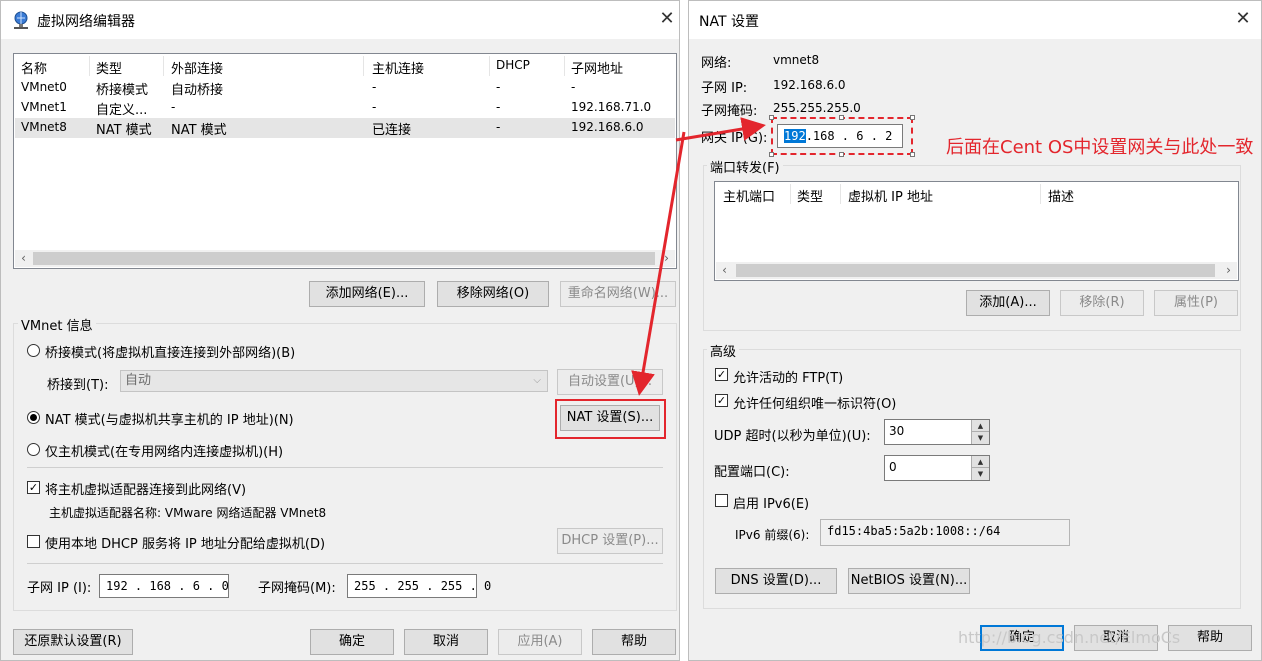 This screenshot has height=661, width=1262. What do you see at coordinates (658, 263) in the screenshot?
I see `arrow-to-nat-button` at bounding box center [658, 263].